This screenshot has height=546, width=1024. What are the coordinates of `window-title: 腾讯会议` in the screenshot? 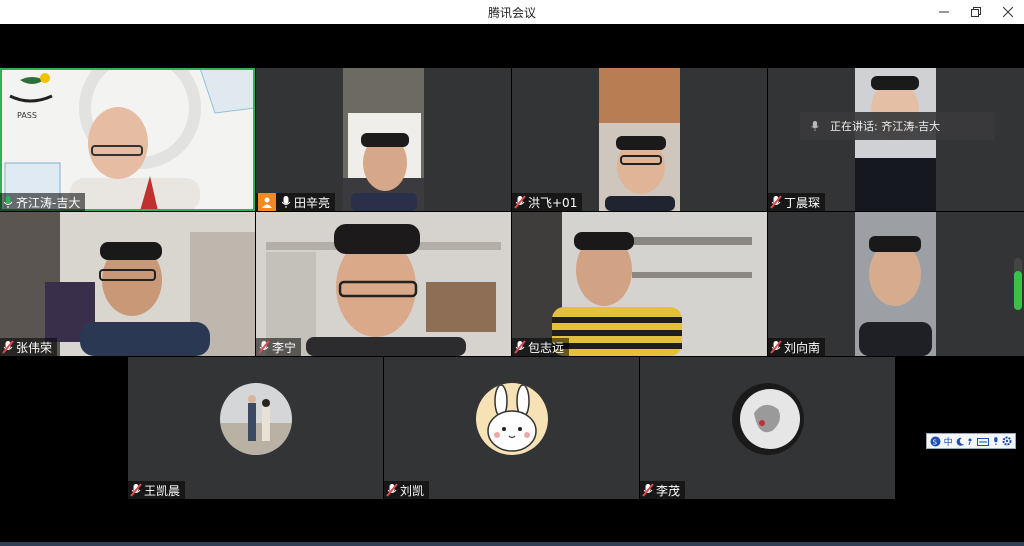 It's located at (511, 12).